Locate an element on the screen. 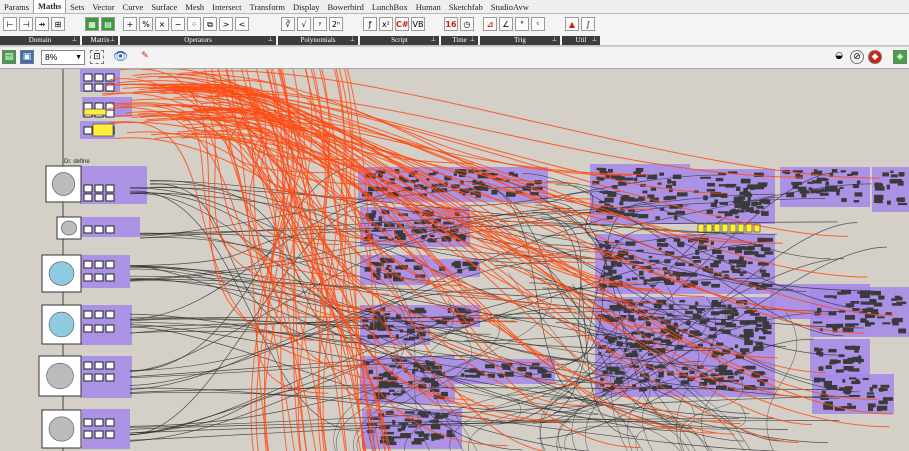  zoom-dropdown: 8% ▼ is located at coordinates (63, 57).